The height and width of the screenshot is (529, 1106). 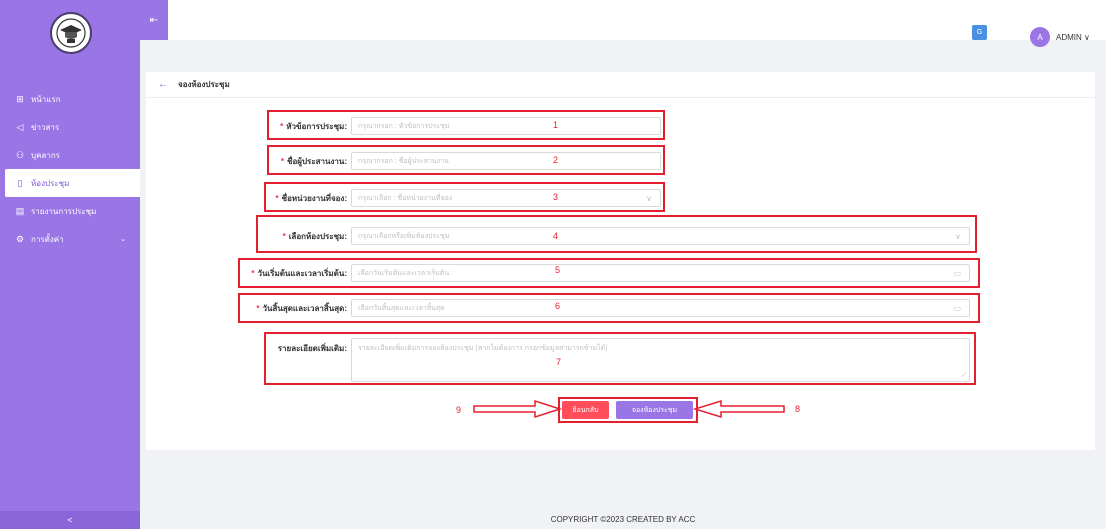 What do you see at coordinates (123, 239) in the screenshot?
I see `chevron-down-icon: ⌄` at bounding box center [123, 239].